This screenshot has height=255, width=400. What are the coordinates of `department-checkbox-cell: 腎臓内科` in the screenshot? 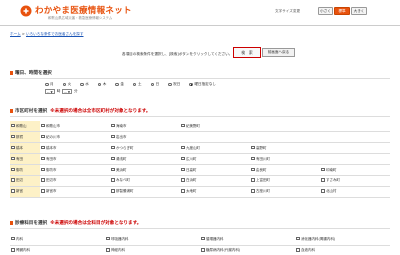 It's located at (57, 250).